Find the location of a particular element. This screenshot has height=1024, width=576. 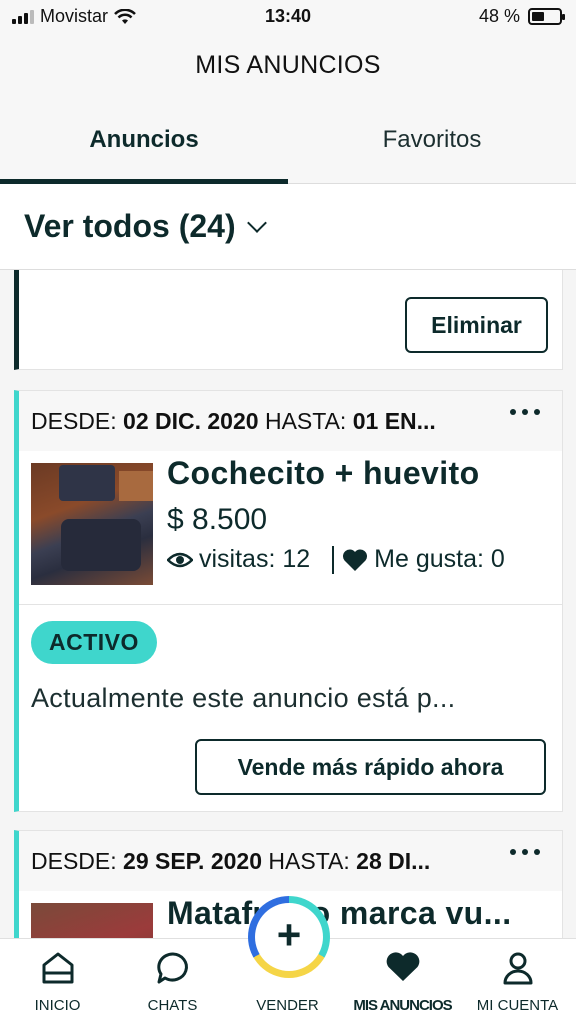

nav-label: MIS ANUNCIOS is located at coordinates (402, 1005).